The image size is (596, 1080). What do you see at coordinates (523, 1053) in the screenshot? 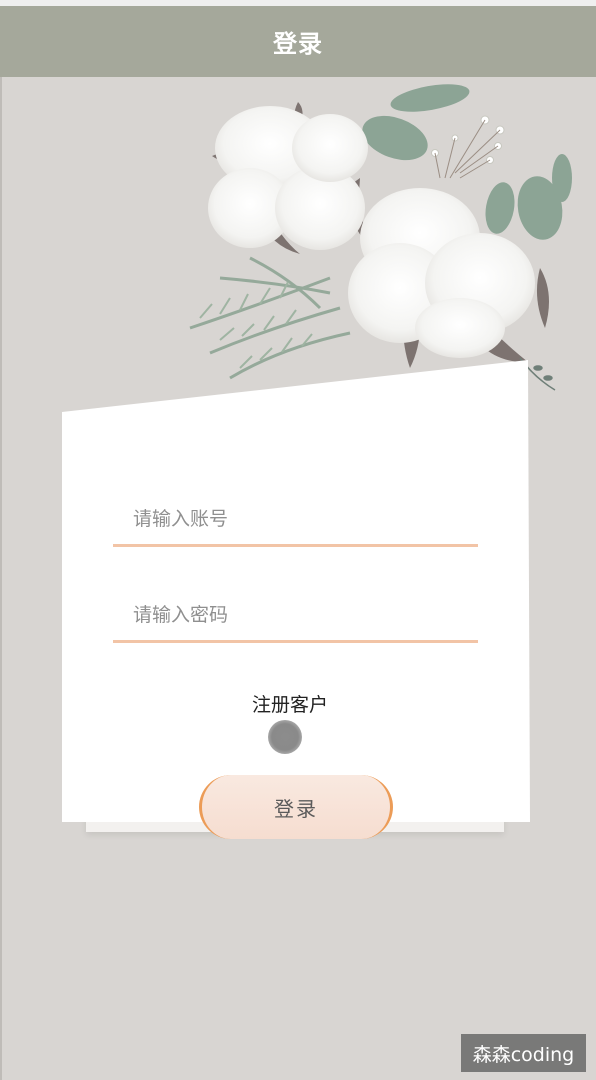
I see `watermark: 森森coding` at bounding box center [523, 1053].